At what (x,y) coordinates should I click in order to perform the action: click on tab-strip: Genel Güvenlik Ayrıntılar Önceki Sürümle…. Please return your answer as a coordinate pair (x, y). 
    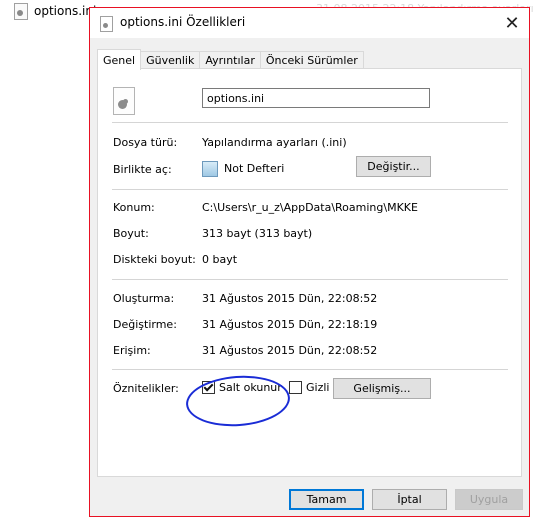
    Looking at the image, I should click on (230, 59).